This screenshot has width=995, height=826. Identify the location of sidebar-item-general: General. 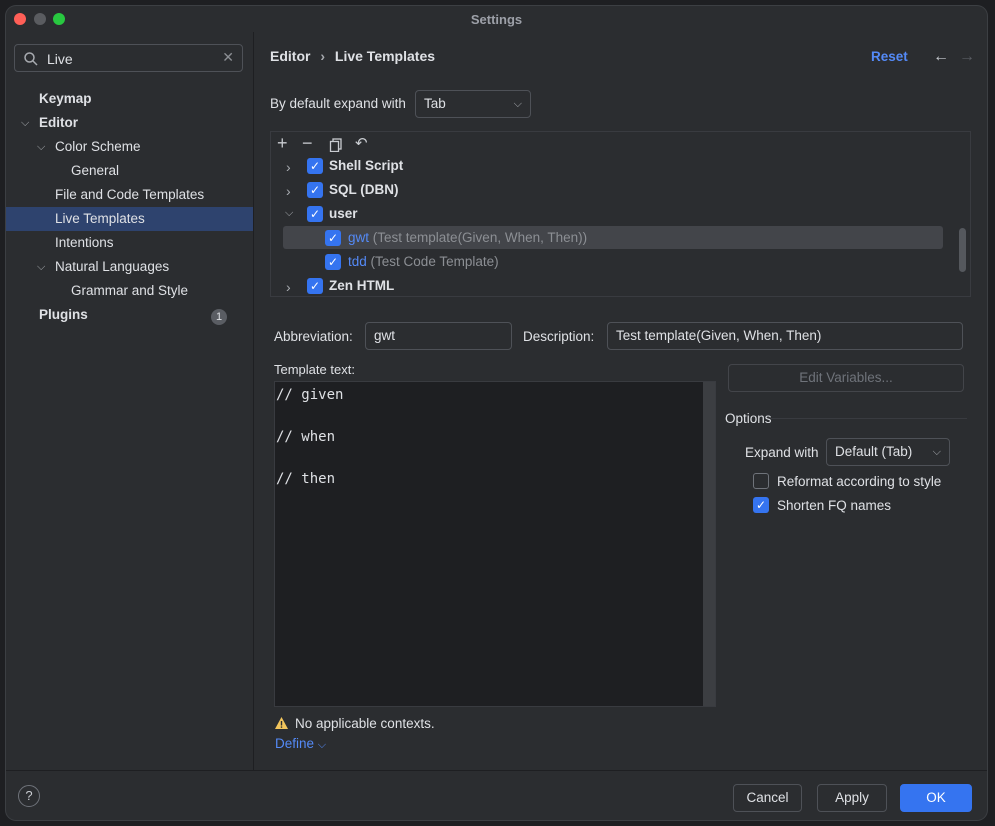
(95, 171).